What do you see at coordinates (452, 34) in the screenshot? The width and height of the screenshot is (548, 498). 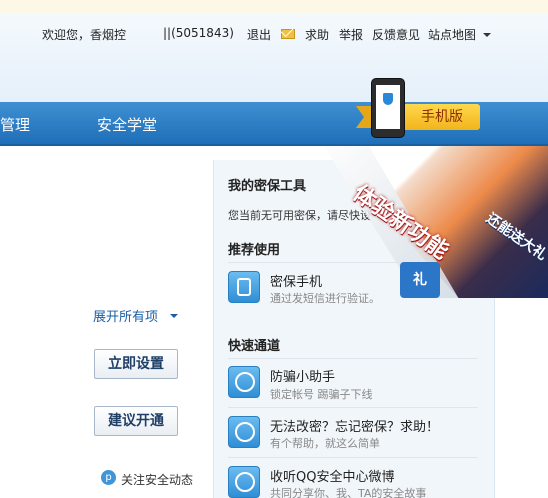 I see `sitemap-link: 站点地图` at bounding box center [452, 34].